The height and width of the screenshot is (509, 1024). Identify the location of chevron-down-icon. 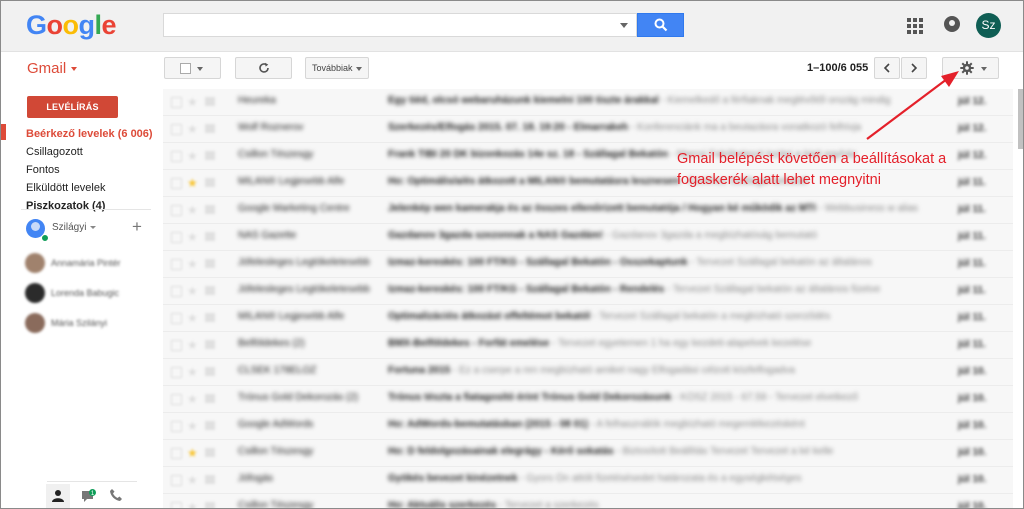
(984, 69).